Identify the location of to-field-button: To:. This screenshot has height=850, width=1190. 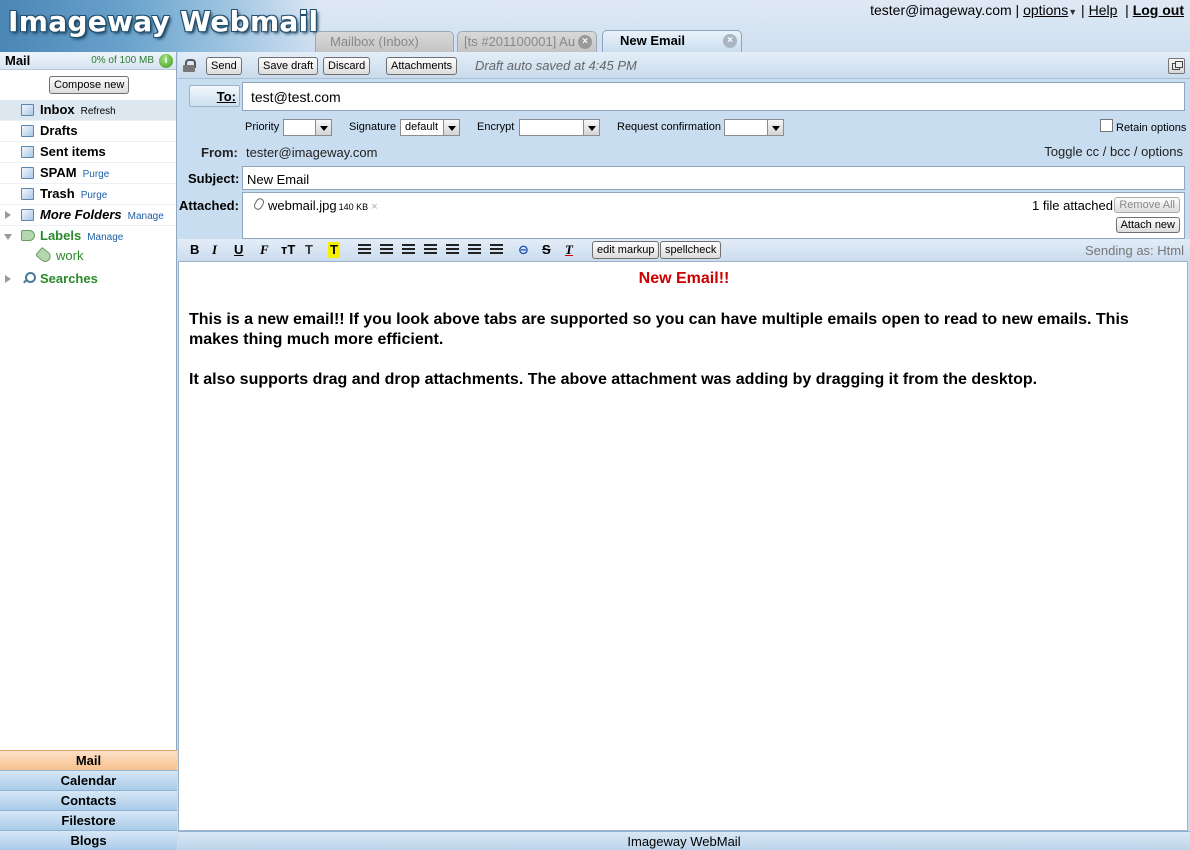
(214, 96).